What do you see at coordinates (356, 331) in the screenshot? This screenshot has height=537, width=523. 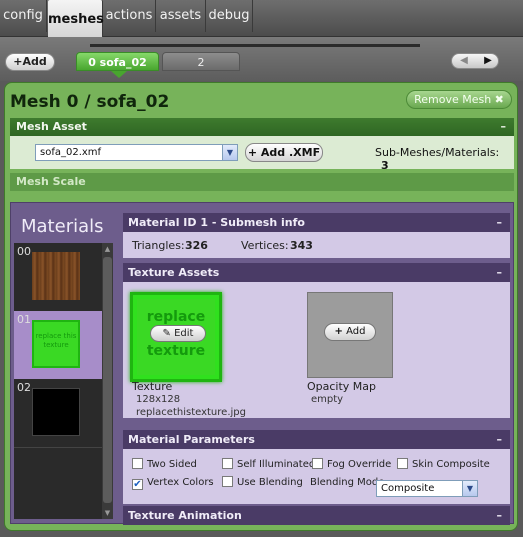 I see `add-label: Add` at bounding box center [356, 331].